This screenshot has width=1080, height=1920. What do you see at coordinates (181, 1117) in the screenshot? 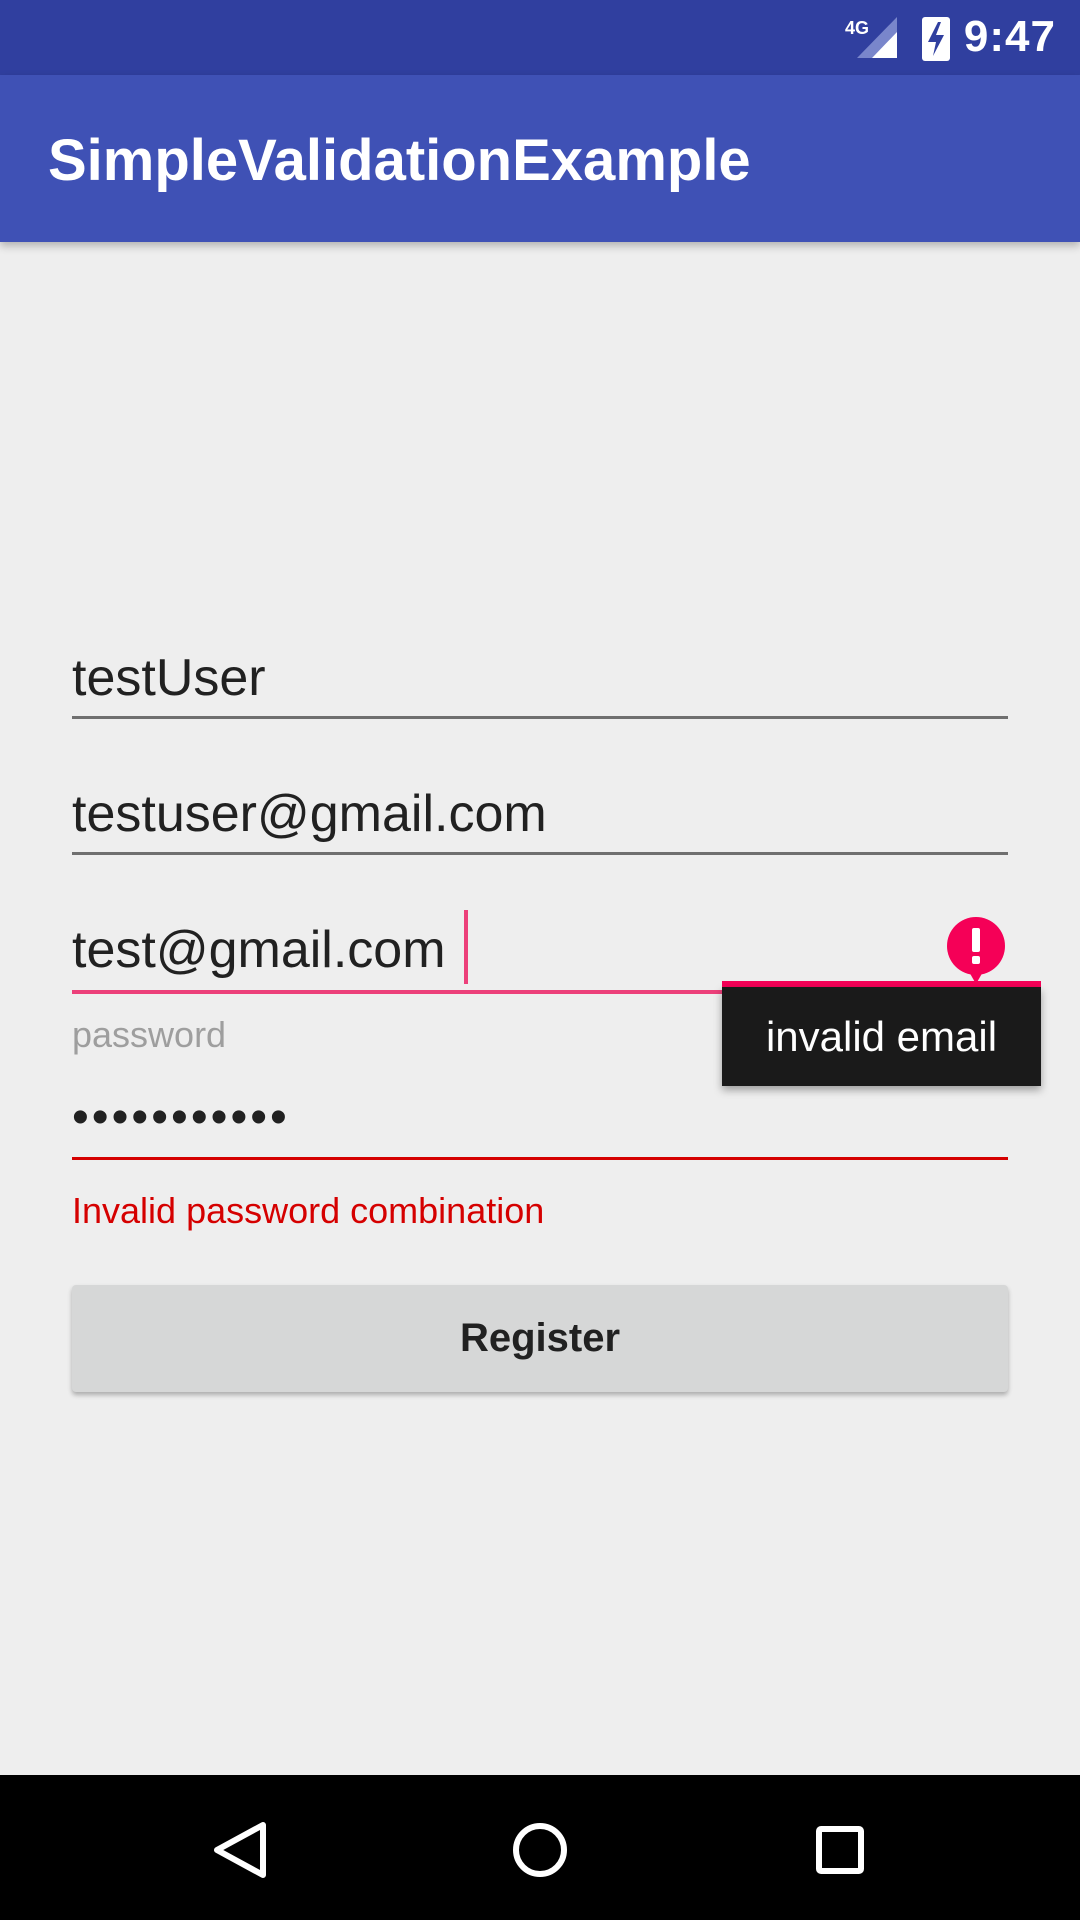
I see `password-value: •••••••••••` at bounding box center [181, 1117].